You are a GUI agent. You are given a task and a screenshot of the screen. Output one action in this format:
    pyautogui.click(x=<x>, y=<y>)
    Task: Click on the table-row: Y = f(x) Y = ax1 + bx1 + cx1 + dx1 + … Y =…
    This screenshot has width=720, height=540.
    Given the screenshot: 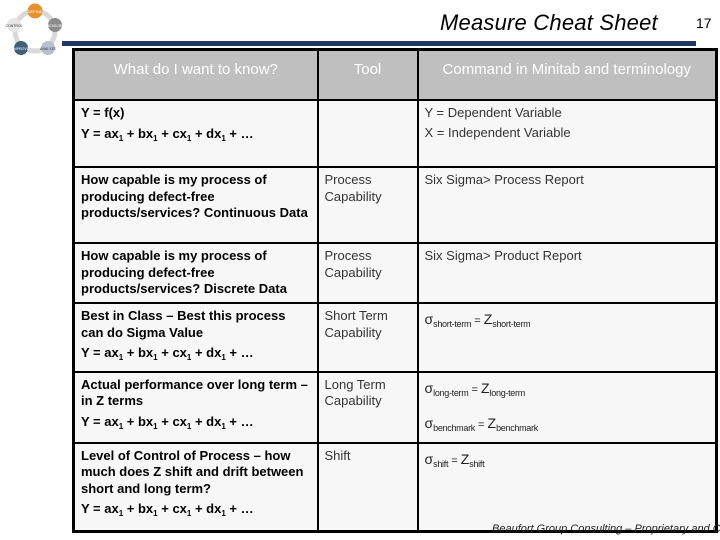 What is the action you would take?
    pyautogui.click(x=395, y=133)
    